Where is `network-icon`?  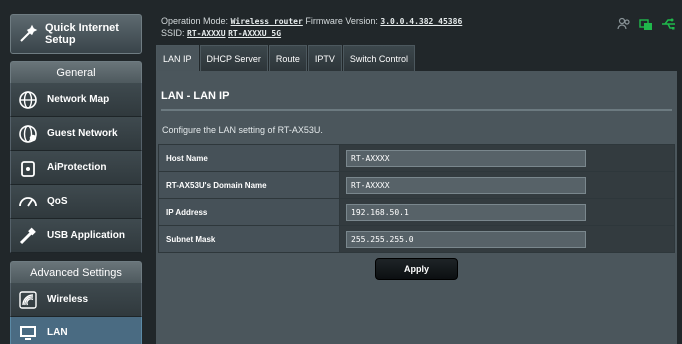
network-icon is located at coordinates (646, 26).